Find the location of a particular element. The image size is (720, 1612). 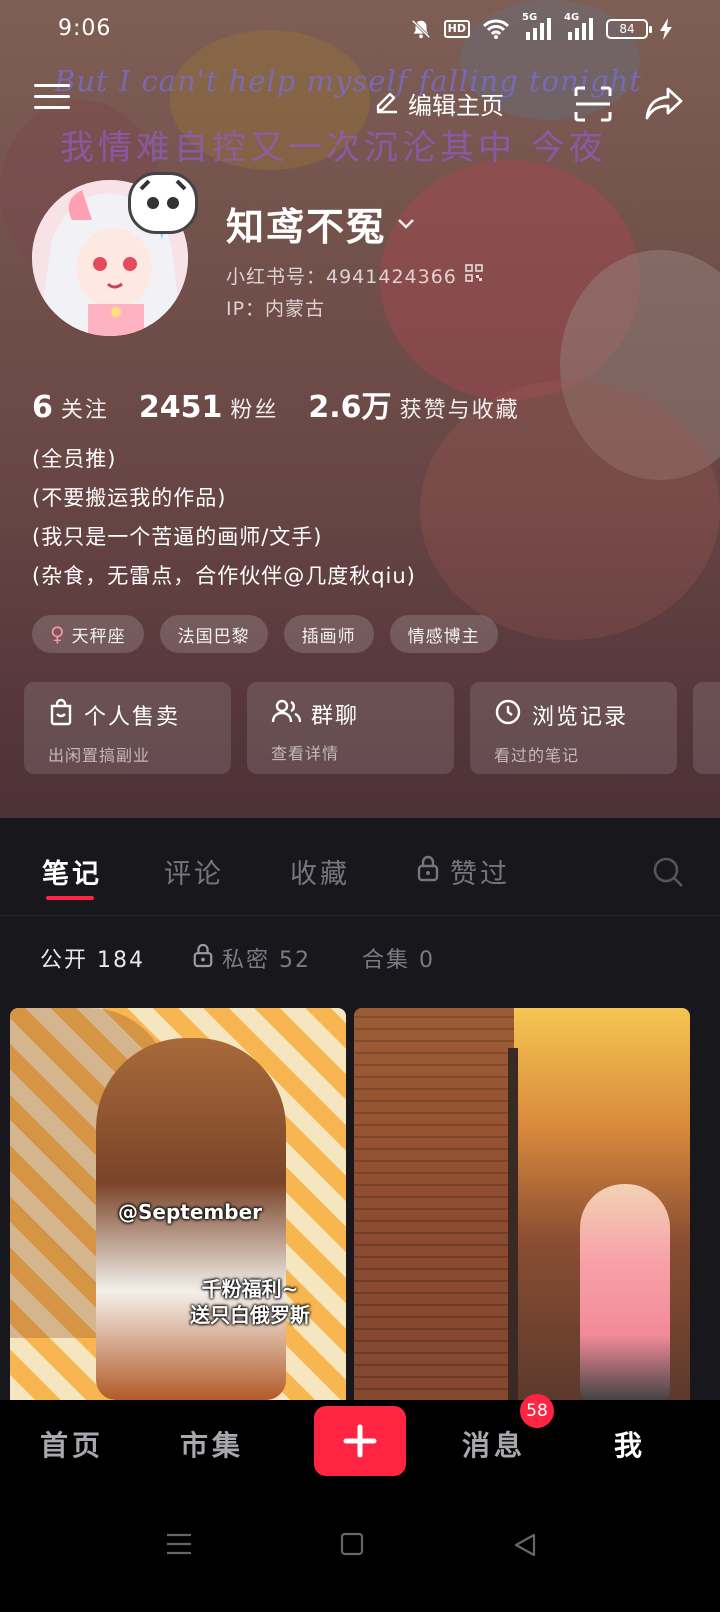

stat-label: 获赞与收藏 is located at coordinates (459, 410).